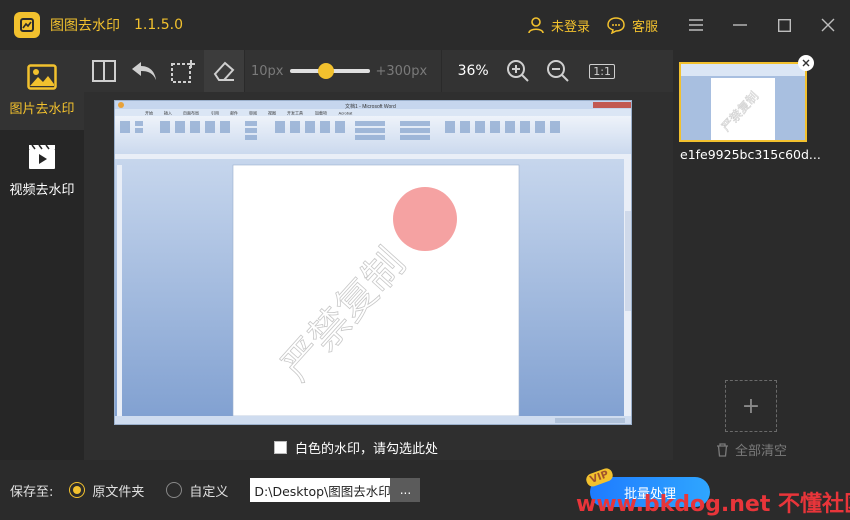  What do you see at coordinates (295, 113) in the screenshot?
I see `word-tab: 开发工具` at bounding box center [295, 113].